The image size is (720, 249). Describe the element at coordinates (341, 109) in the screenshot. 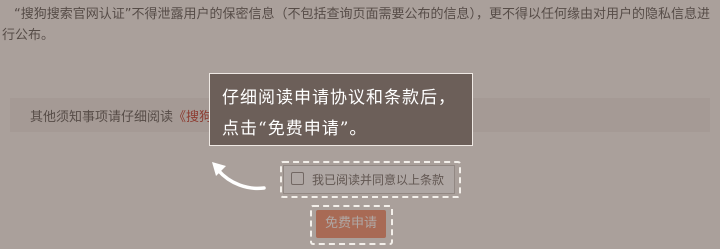

I see `guide-tooltip: 仔细阅读申请协议和条款后， 点击“免费申请”。` at that location.